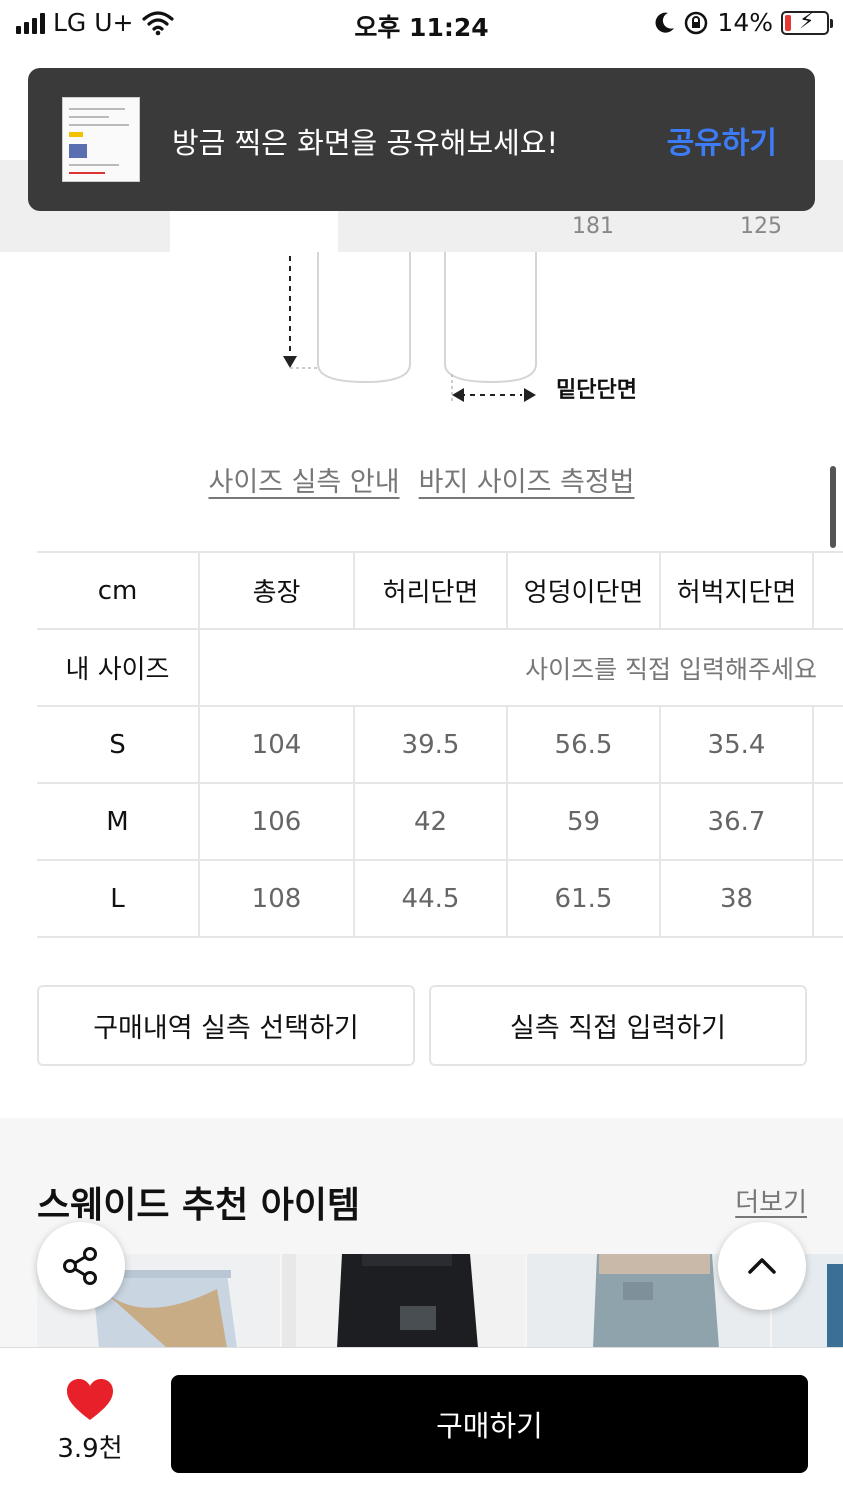  I want to click on size-label: L, so click(118, 898).